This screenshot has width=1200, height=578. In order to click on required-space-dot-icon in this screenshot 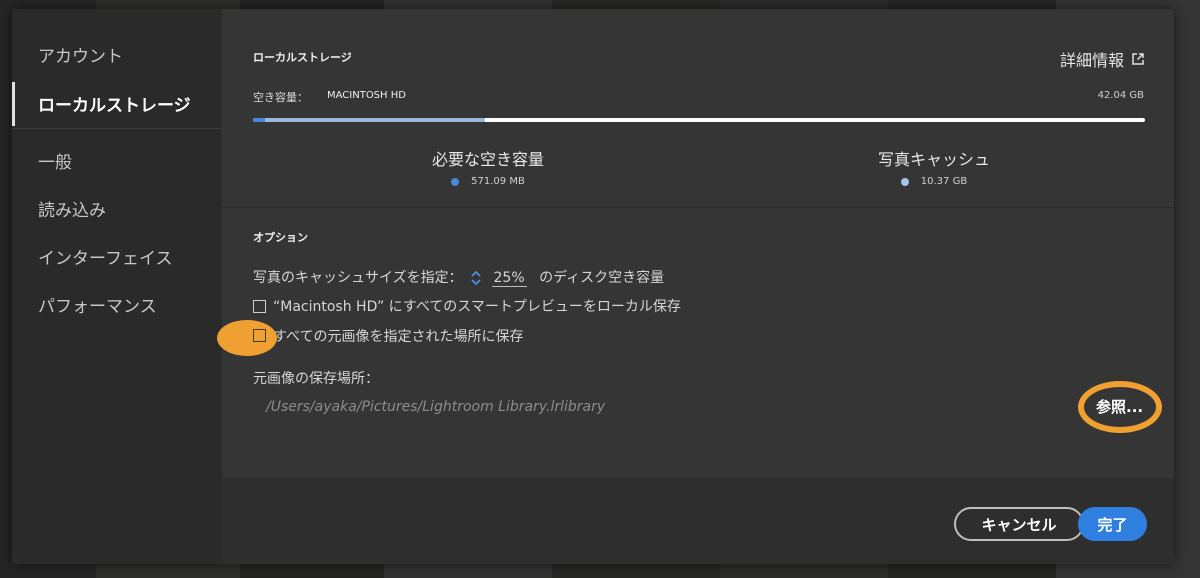, I will do `click(455, 181)`.